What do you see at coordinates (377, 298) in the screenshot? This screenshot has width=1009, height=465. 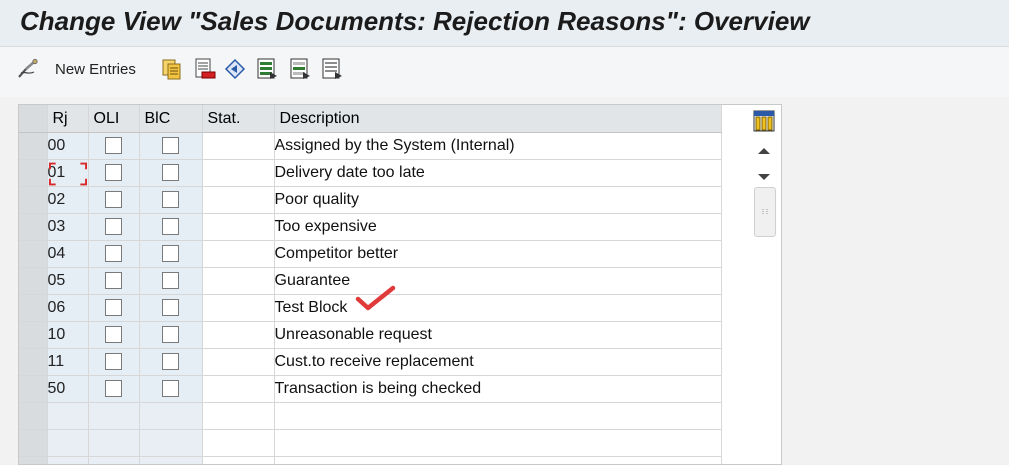 I see `checkmark-annotation-icon` at bounding box center [377, 298].